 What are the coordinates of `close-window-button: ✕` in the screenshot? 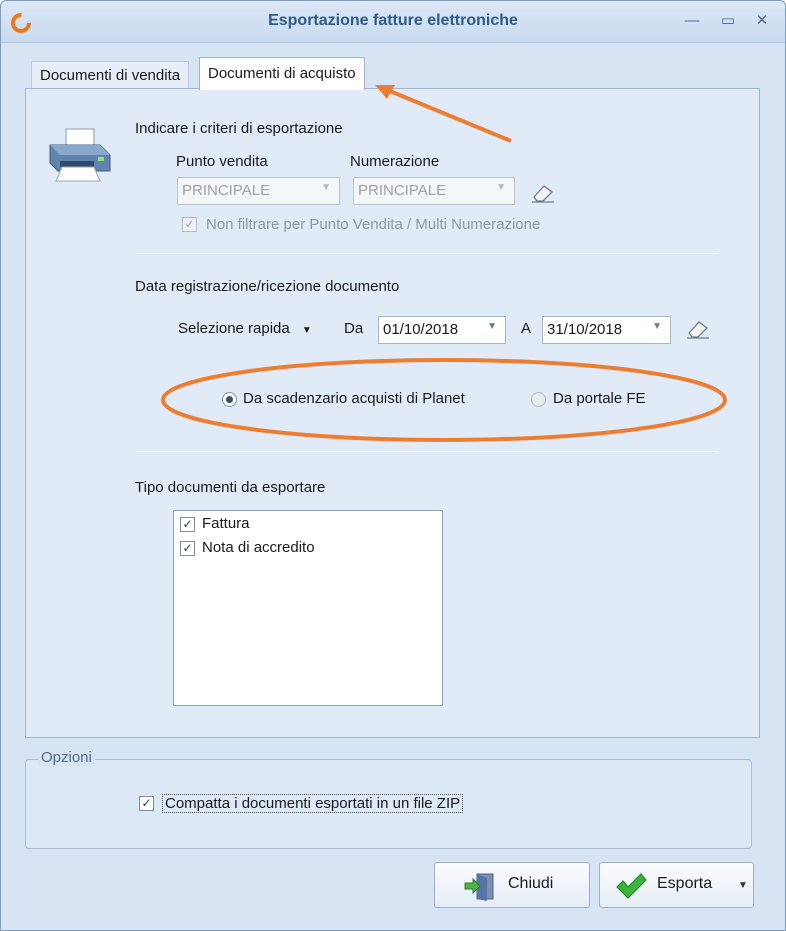 It's located at (762, 21).